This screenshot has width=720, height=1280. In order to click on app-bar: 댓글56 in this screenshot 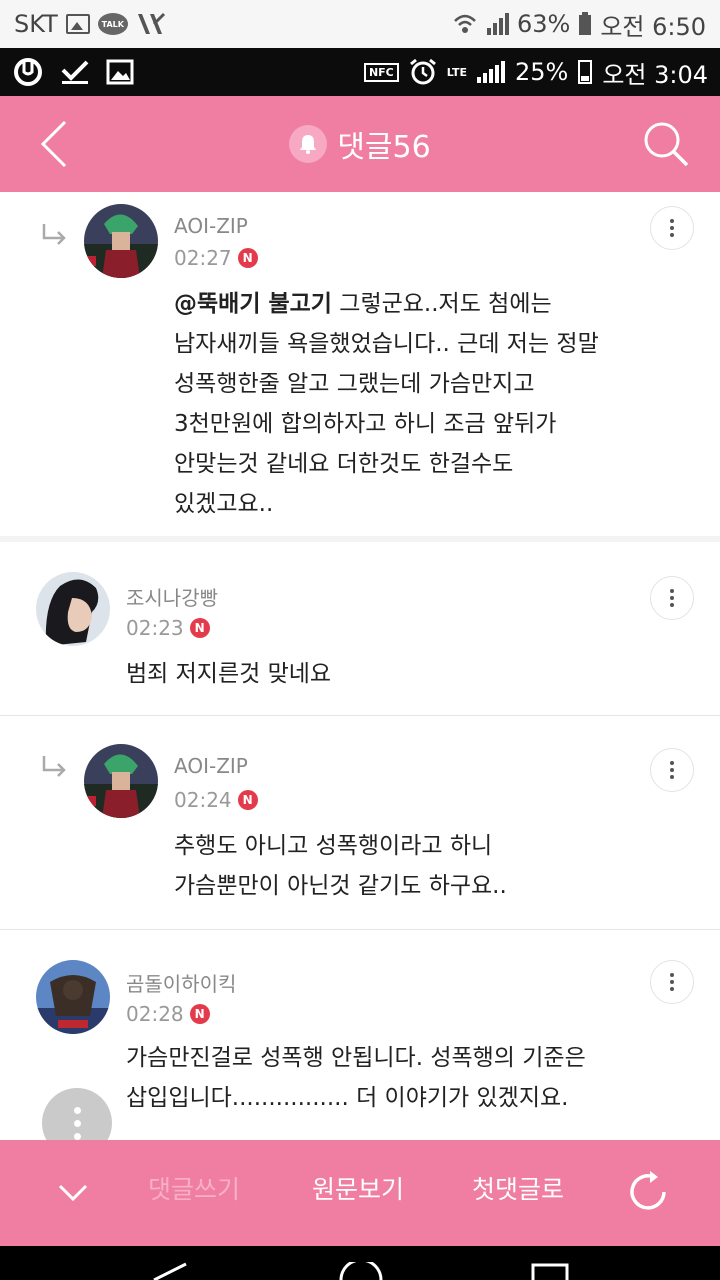, I will do `click(360, 144)`.